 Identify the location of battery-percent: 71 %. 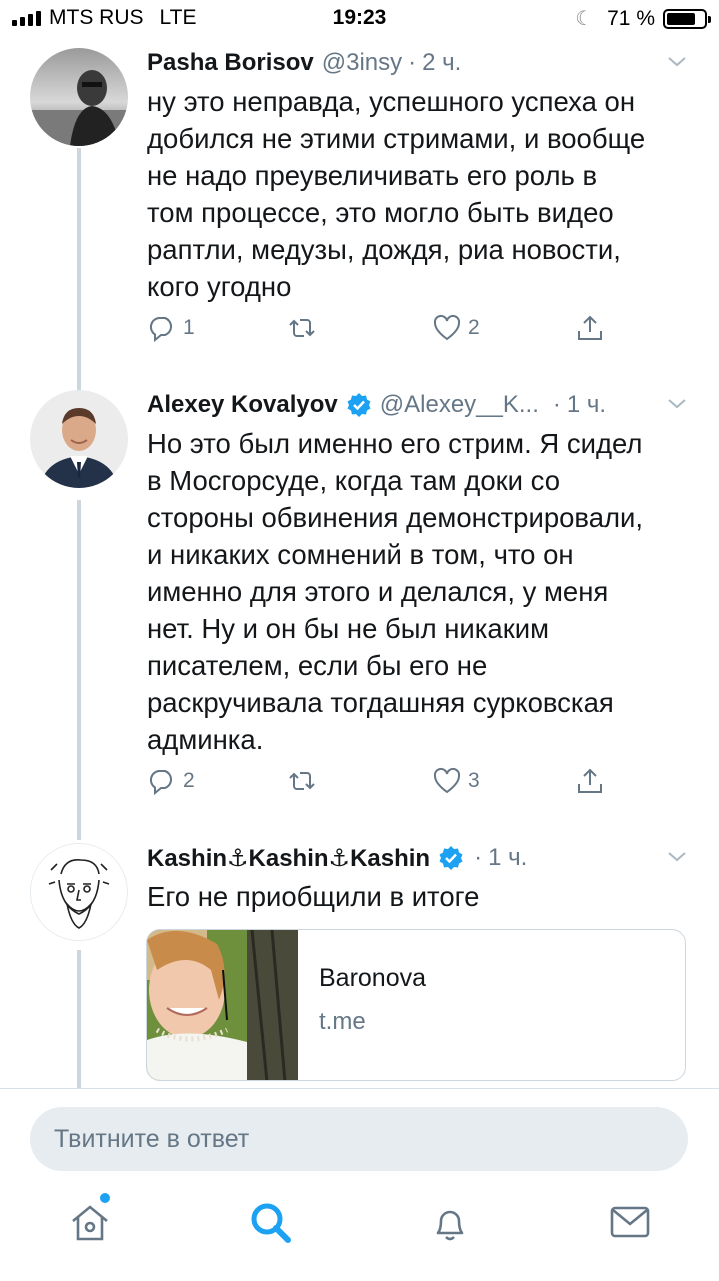
(631, 18).